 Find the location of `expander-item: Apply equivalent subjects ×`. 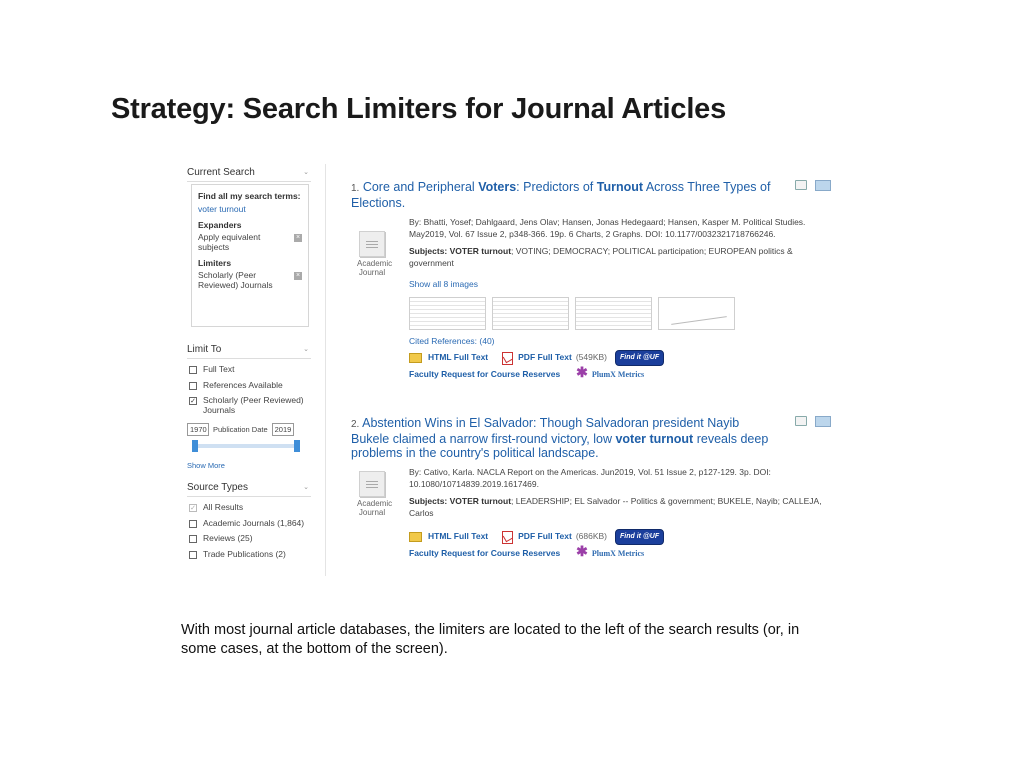

expander-item: Apply equivalent subjects × is located at coordinates (250, 242).